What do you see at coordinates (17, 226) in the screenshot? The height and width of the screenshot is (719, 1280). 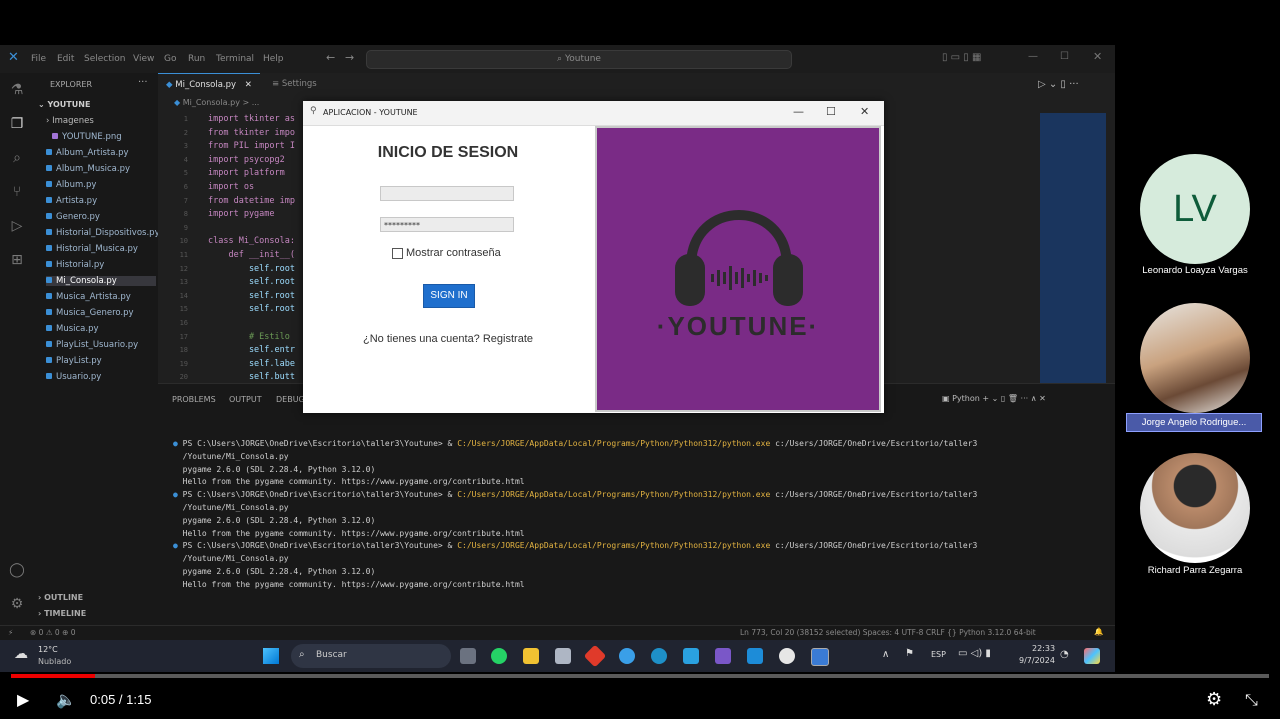 I see `run-debug-icon: ▷` at bounding box center [17, 226].